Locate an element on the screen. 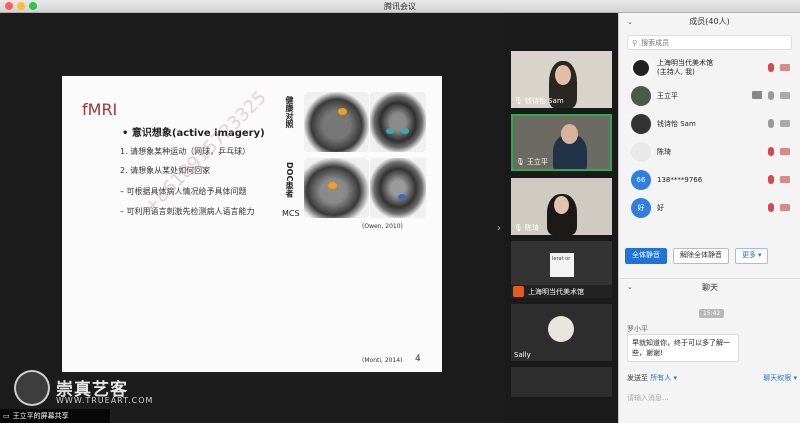  mcs-label: MCS is located at coordinates (291, 213).